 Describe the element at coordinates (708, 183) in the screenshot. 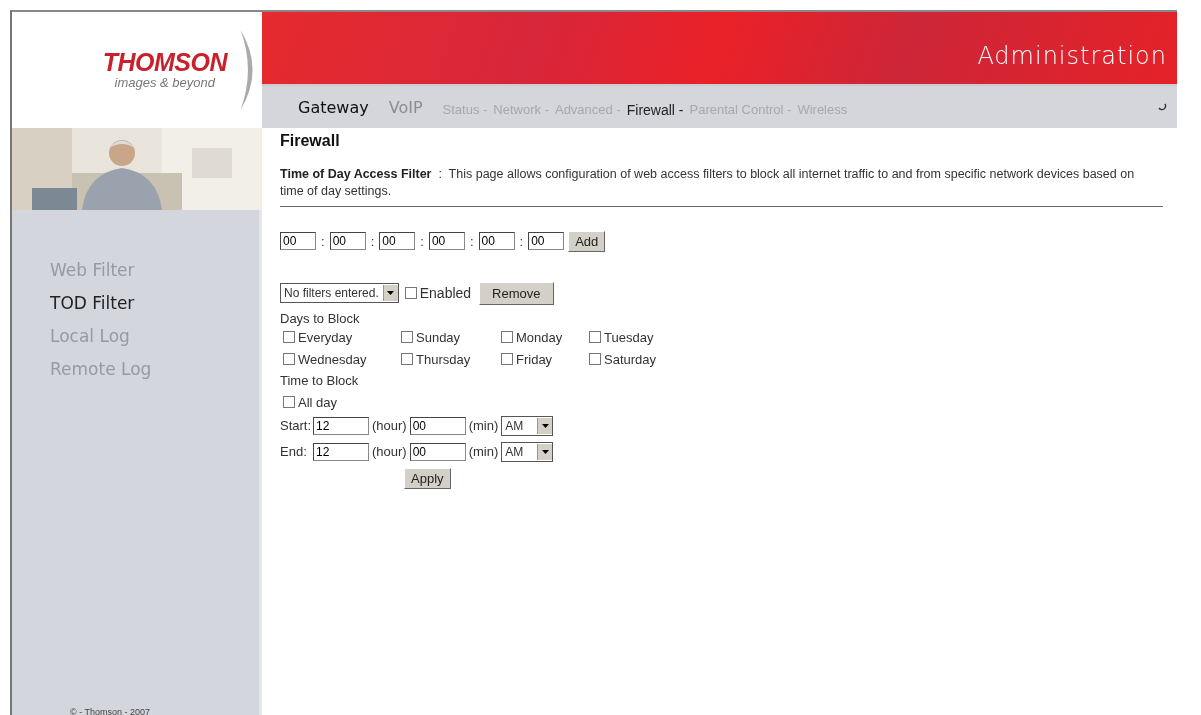

I see `intro-text: Time of Day Access Filter : This page allows configuration of web access filters to block all internet traffic to and from specific network devices based on time of day settings.` at that location.